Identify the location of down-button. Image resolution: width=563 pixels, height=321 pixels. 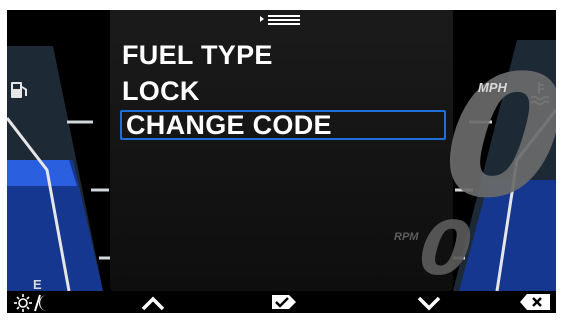
(429, 302).